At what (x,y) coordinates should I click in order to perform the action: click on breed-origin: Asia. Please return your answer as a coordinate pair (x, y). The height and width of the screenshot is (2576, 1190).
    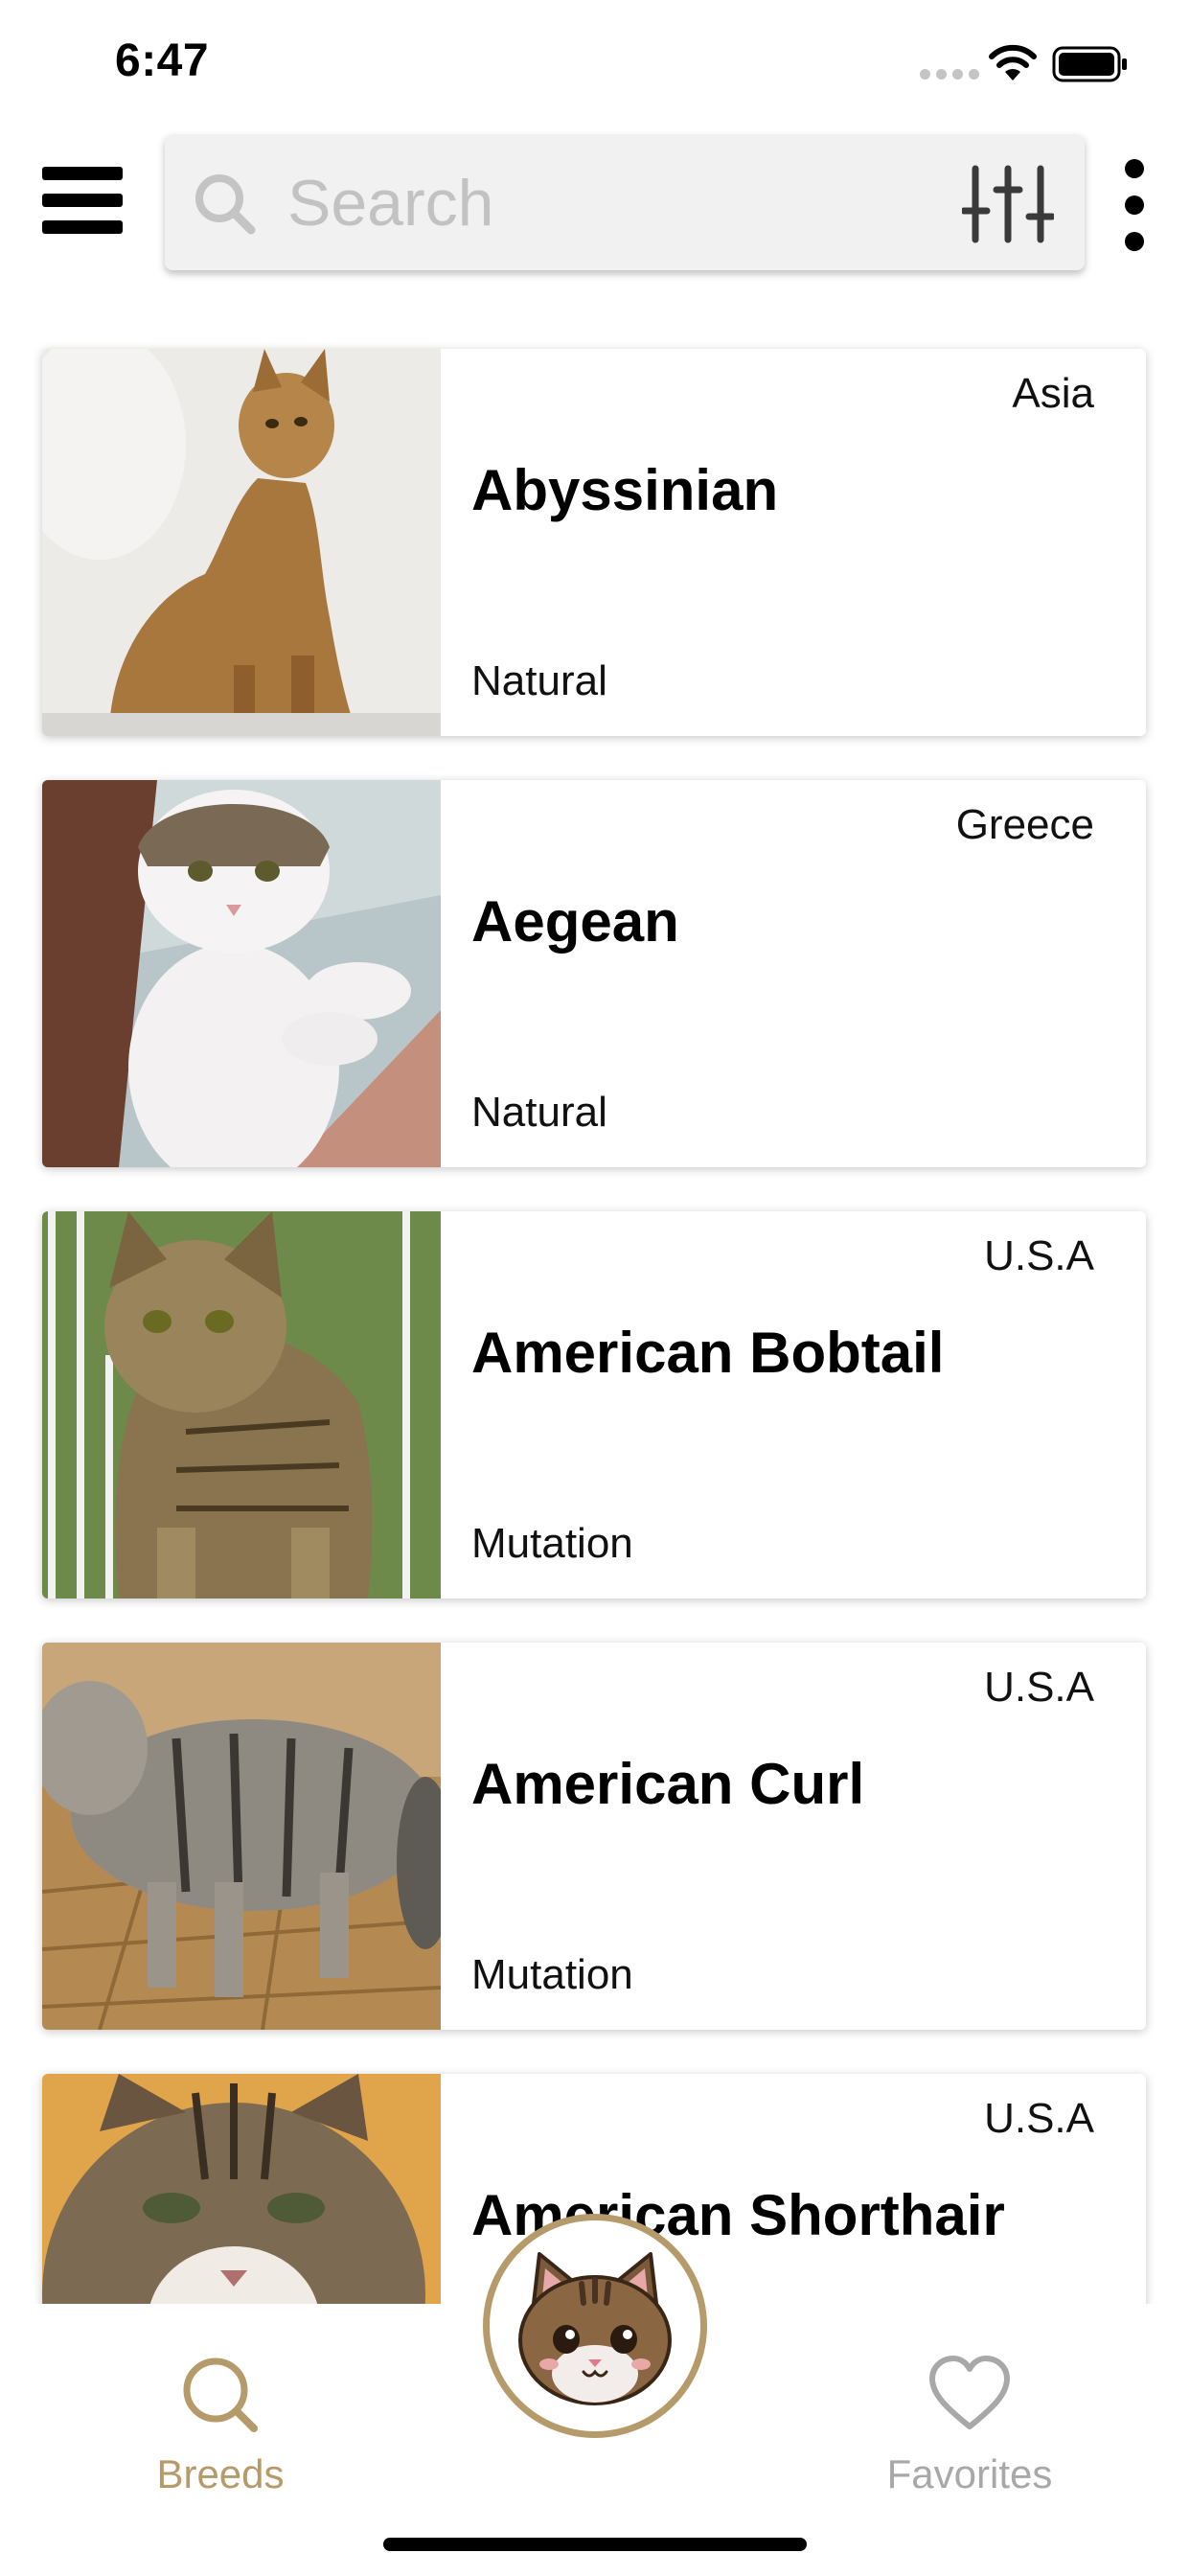
    Looking at the image, I should click on (1053, 393).